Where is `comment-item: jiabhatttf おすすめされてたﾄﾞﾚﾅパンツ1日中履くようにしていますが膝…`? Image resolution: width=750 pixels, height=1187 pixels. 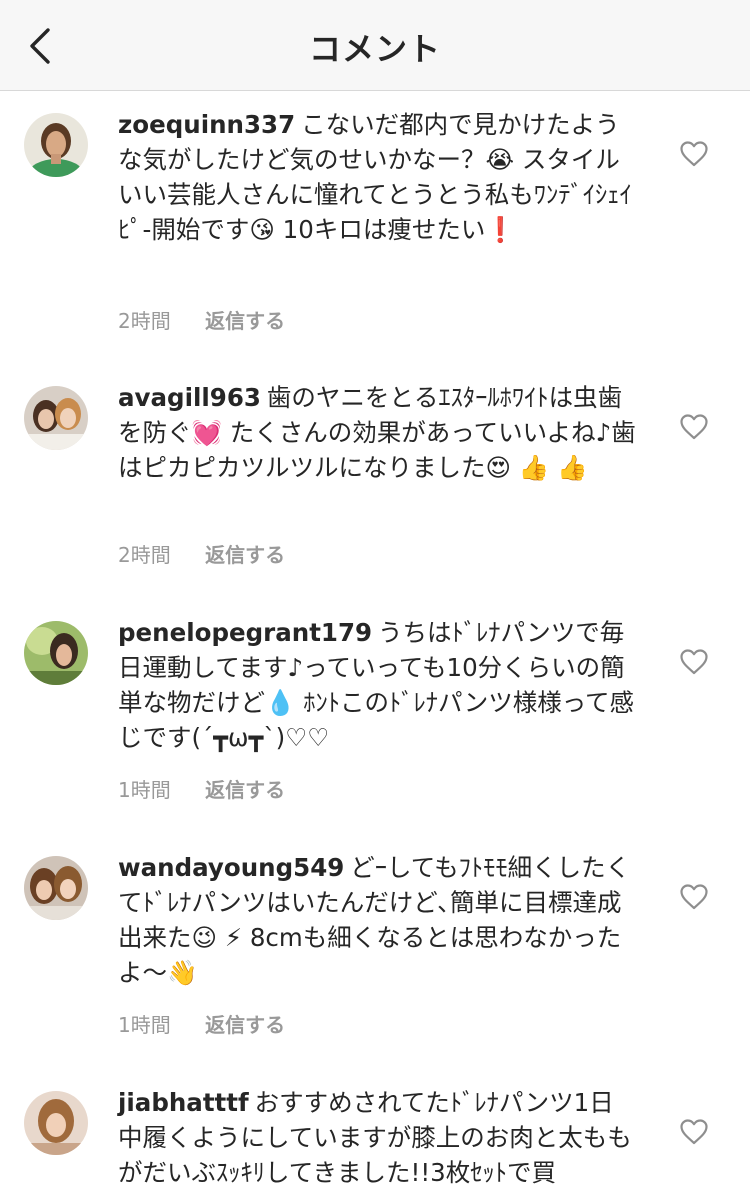 comment-item: jiabhatttf おすすめされてたﾄﾞﾚﾅパンツ1日中履くようにしていますが膝… is located at coordinates (375, 1128).